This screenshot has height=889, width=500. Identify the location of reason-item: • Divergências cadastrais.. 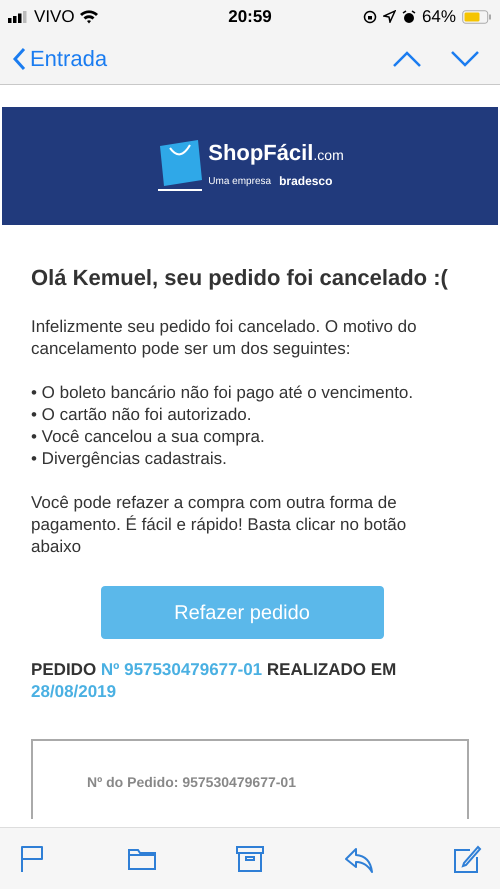
(129, 459).